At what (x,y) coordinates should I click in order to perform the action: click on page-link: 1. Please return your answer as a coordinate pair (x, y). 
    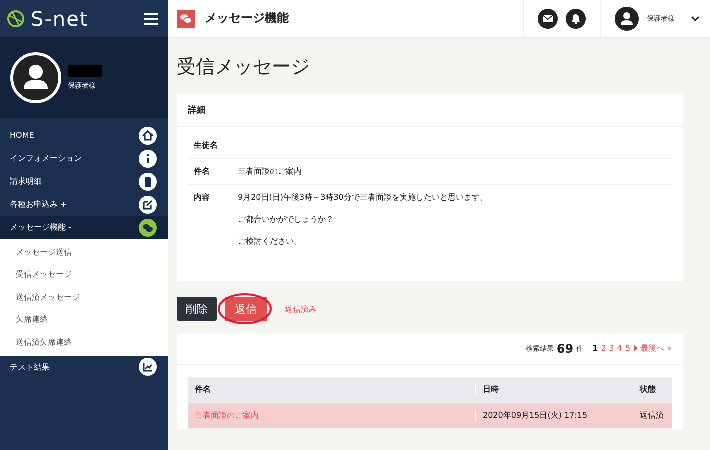
    Looking at the image, I should click on (595, 348).